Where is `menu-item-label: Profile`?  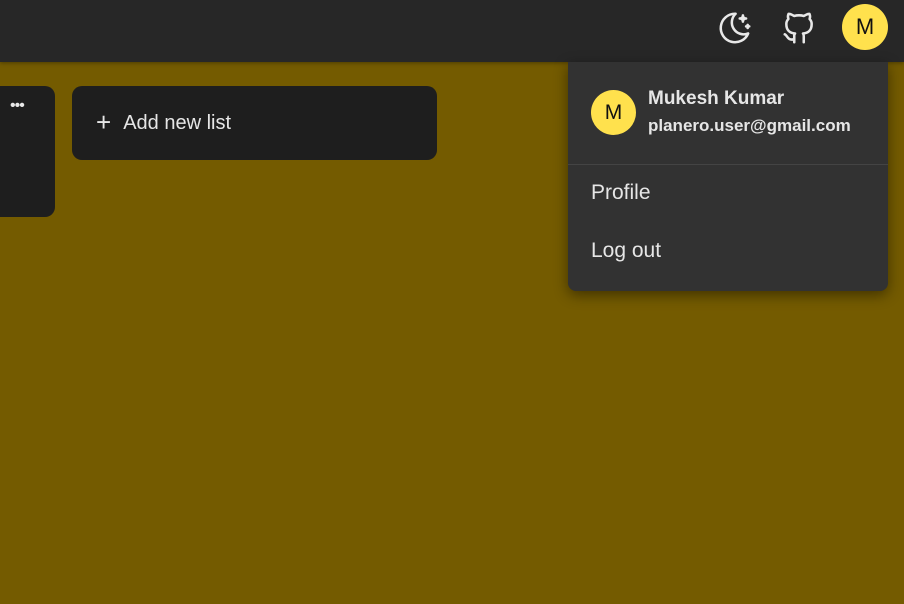 menu-item-label: Profile is located at coordinates (621, 192).